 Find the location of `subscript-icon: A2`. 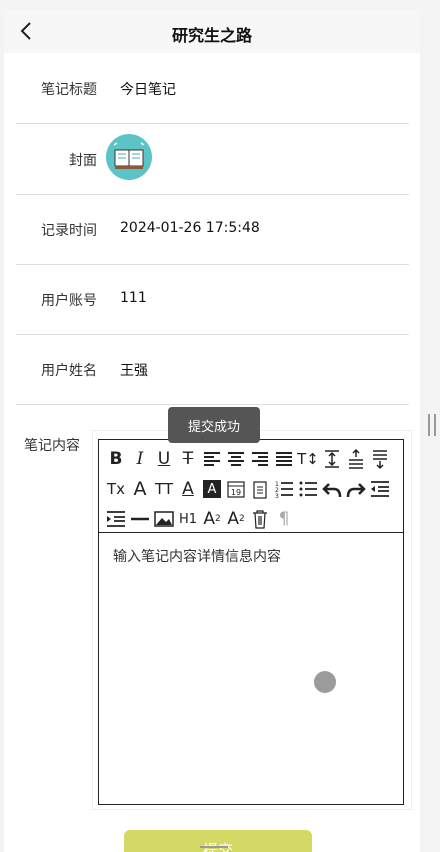

subscript-icon: A2 is located at coordinates (212, 519).